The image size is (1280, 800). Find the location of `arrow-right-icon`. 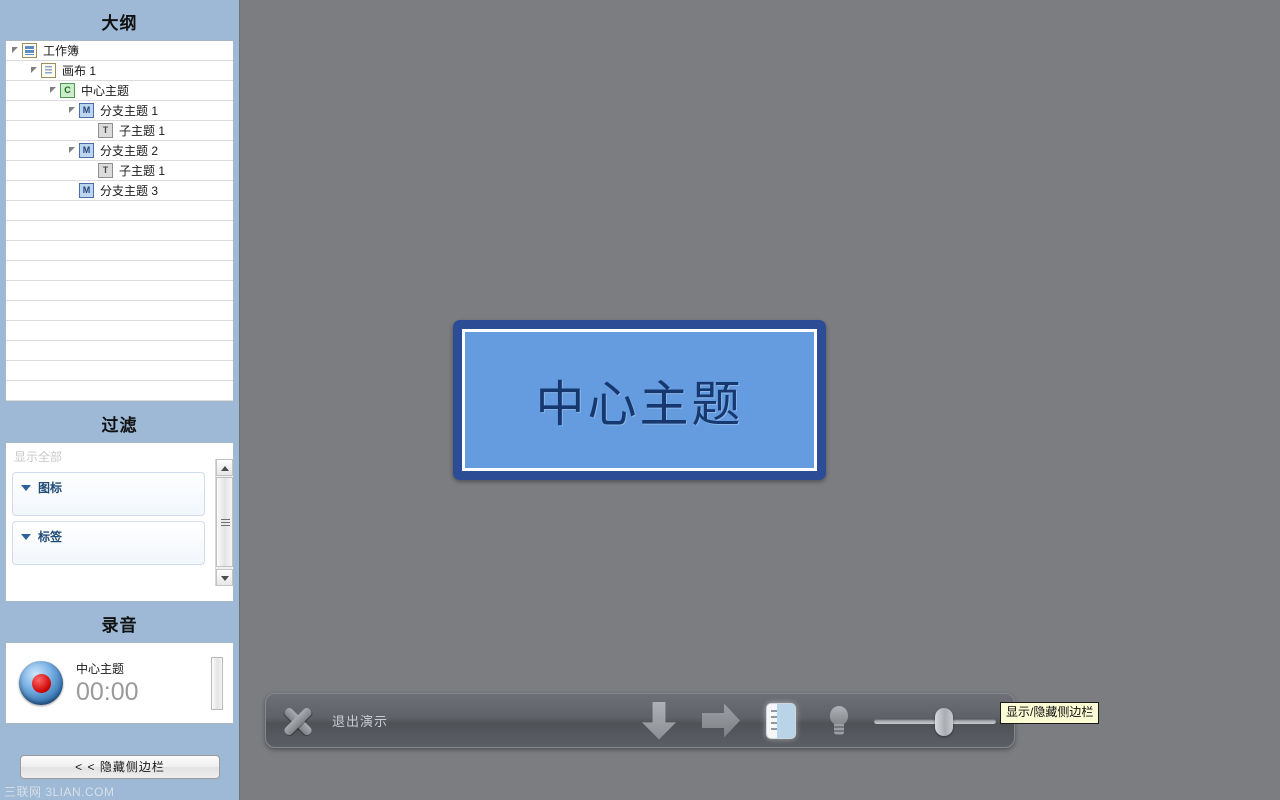

arrow-right-icon is located at coordinates (721, 720).